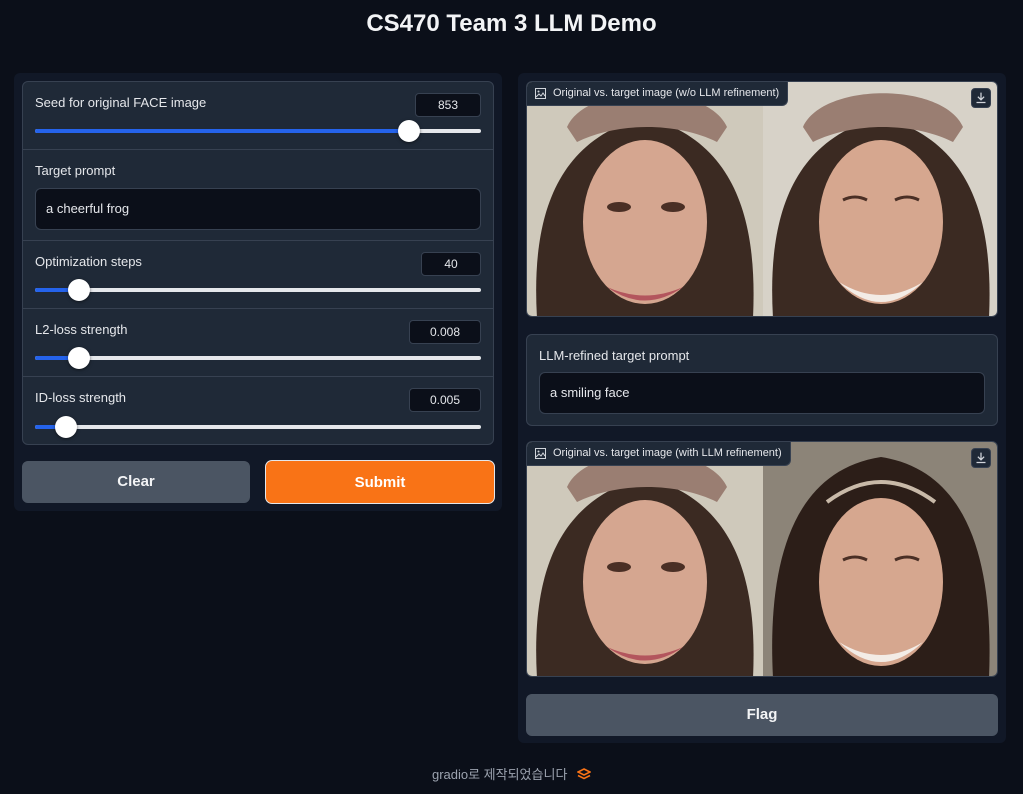  Describe the element at coordinates (584, 774) in the screenshot. I see `gradio-logo-icon` at that location.